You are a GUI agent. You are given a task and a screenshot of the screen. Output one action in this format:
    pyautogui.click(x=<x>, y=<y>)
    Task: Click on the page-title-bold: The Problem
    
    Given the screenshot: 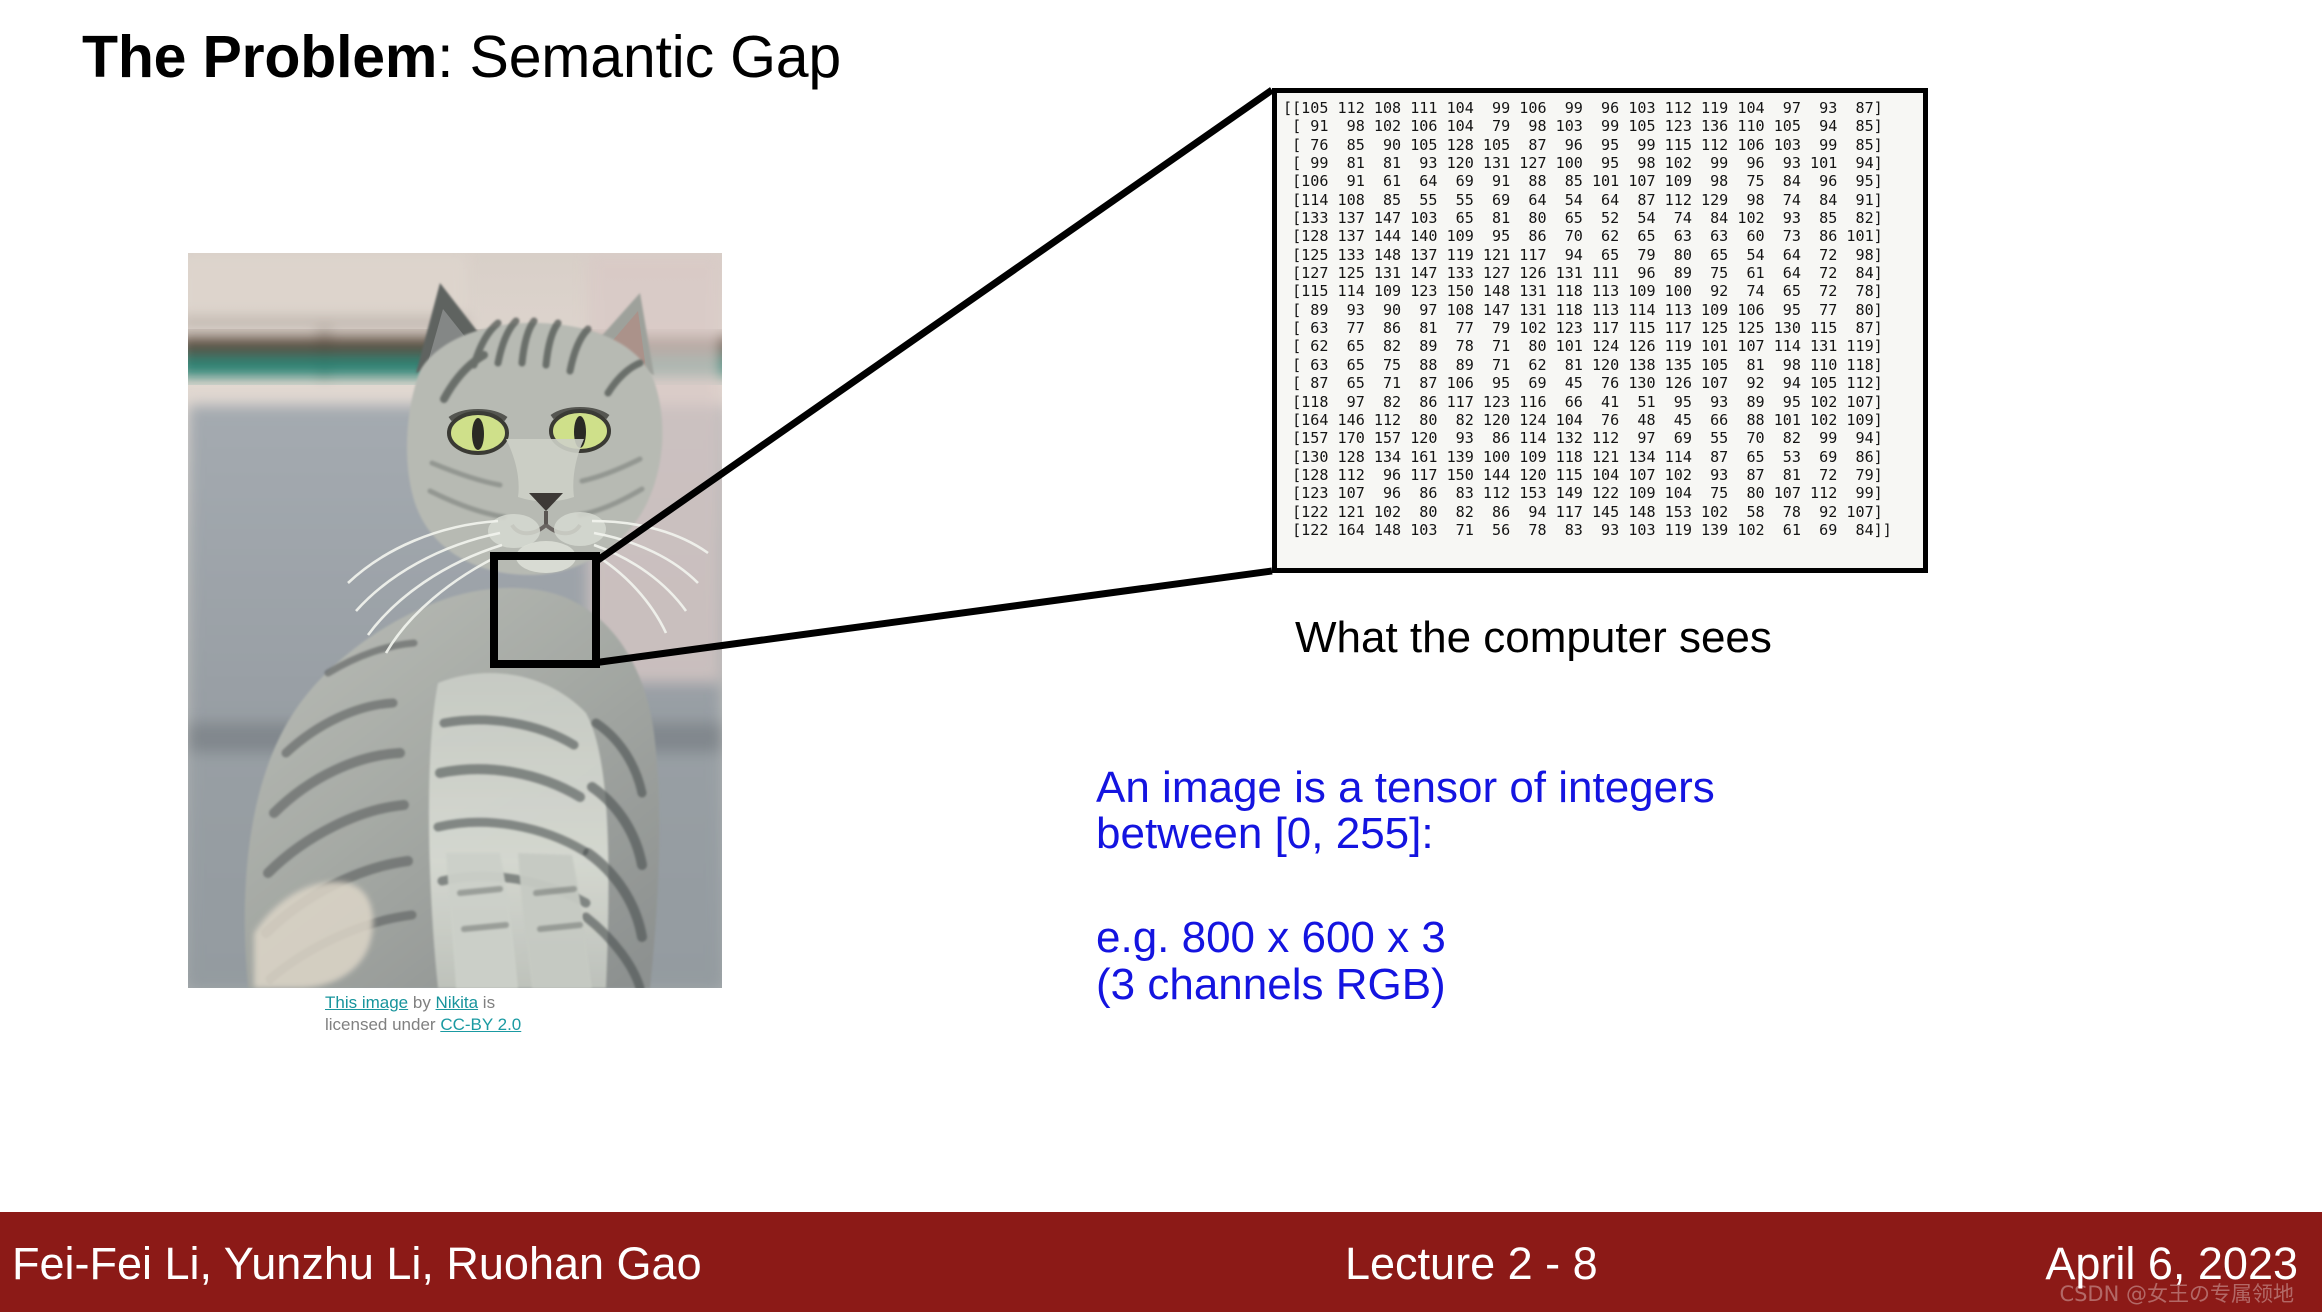 What is the action you would take?
    pyautogui.click(x=260, y=57)
    